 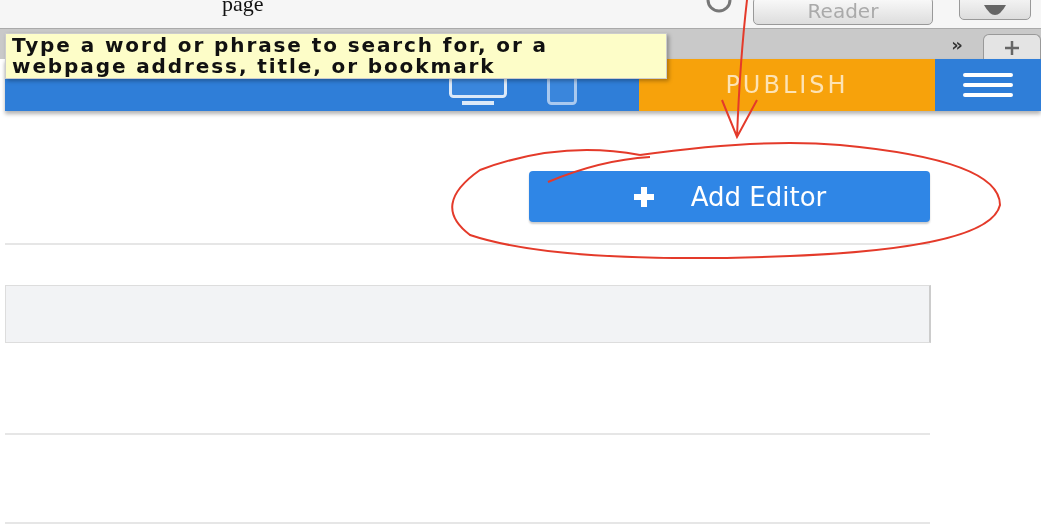 What do you see at coordinates (995, 10) in the screenshot?
I see `shield-button` at bounding box center [995, 10].